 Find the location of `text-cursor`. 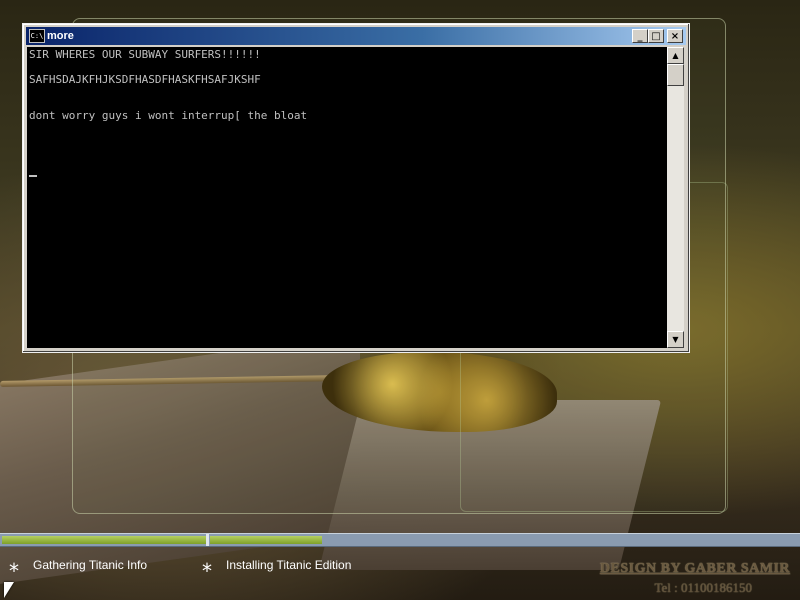

text-cursor is located at coordinates (33, 176).